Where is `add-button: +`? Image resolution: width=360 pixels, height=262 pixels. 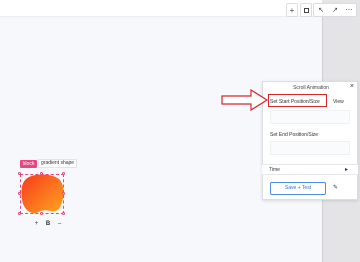
add-button: + is located at coordinates (292, 10).